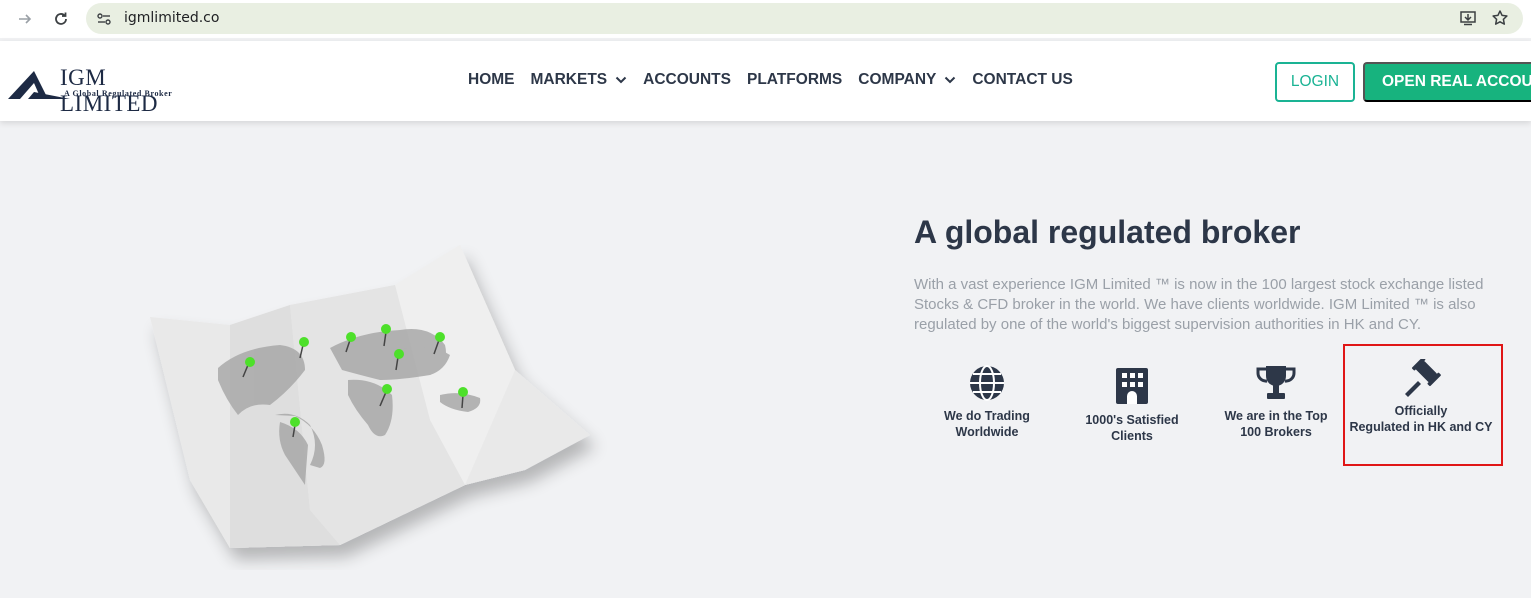 This screenshot has width=1531, height=598. I want to click on nav-accounts: ACCOUNTS, so click(687, 80).